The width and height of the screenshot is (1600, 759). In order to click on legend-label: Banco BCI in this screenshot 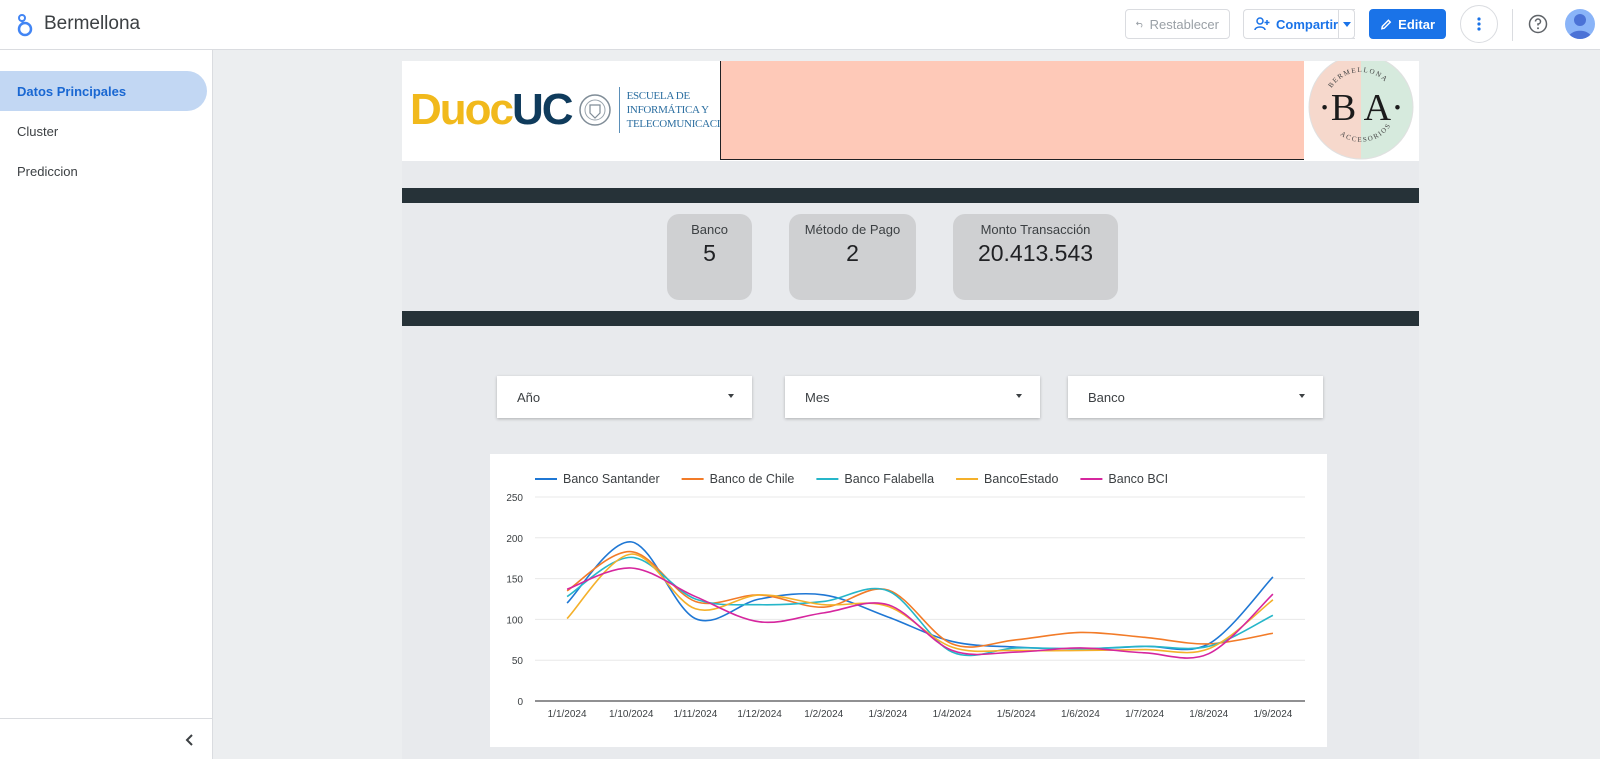, I will do `click(1138, 479)`.